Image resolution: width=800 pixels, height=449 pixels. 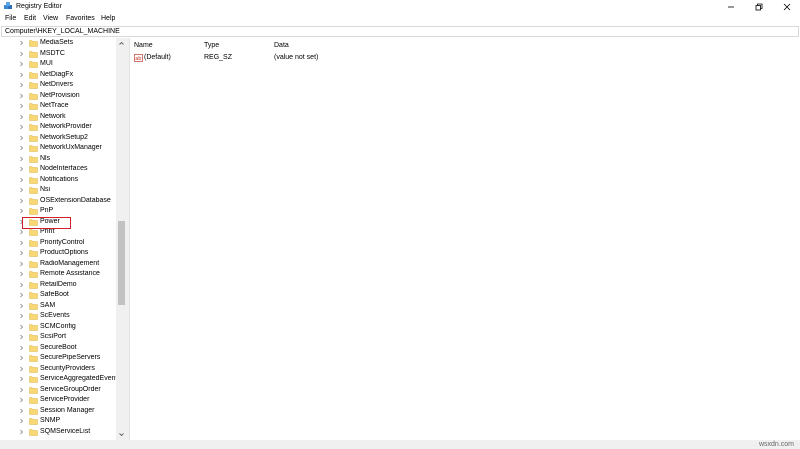 I want to click on tree-scrollbar, so click(x=121, y=239).